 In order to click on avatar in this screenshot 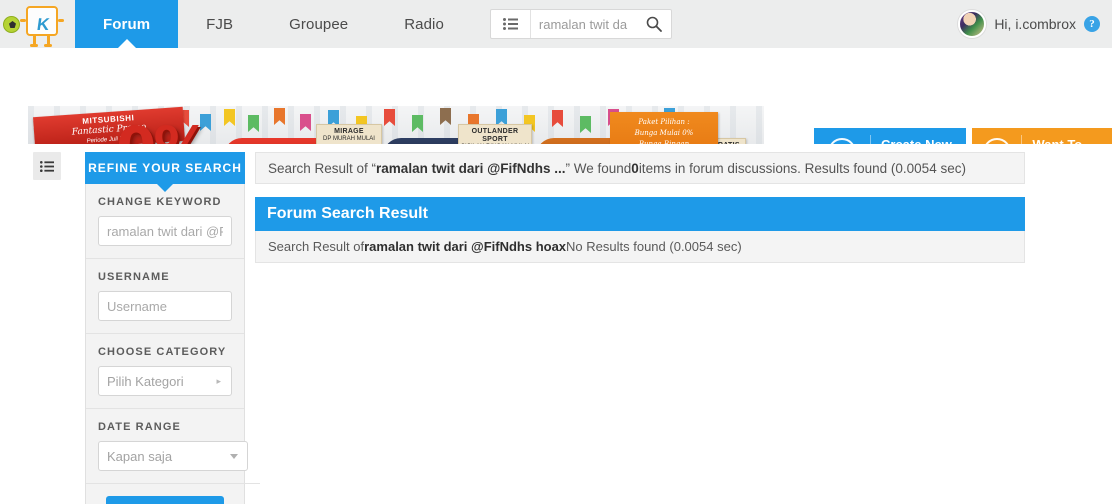, I will do `click(972, 24)`.